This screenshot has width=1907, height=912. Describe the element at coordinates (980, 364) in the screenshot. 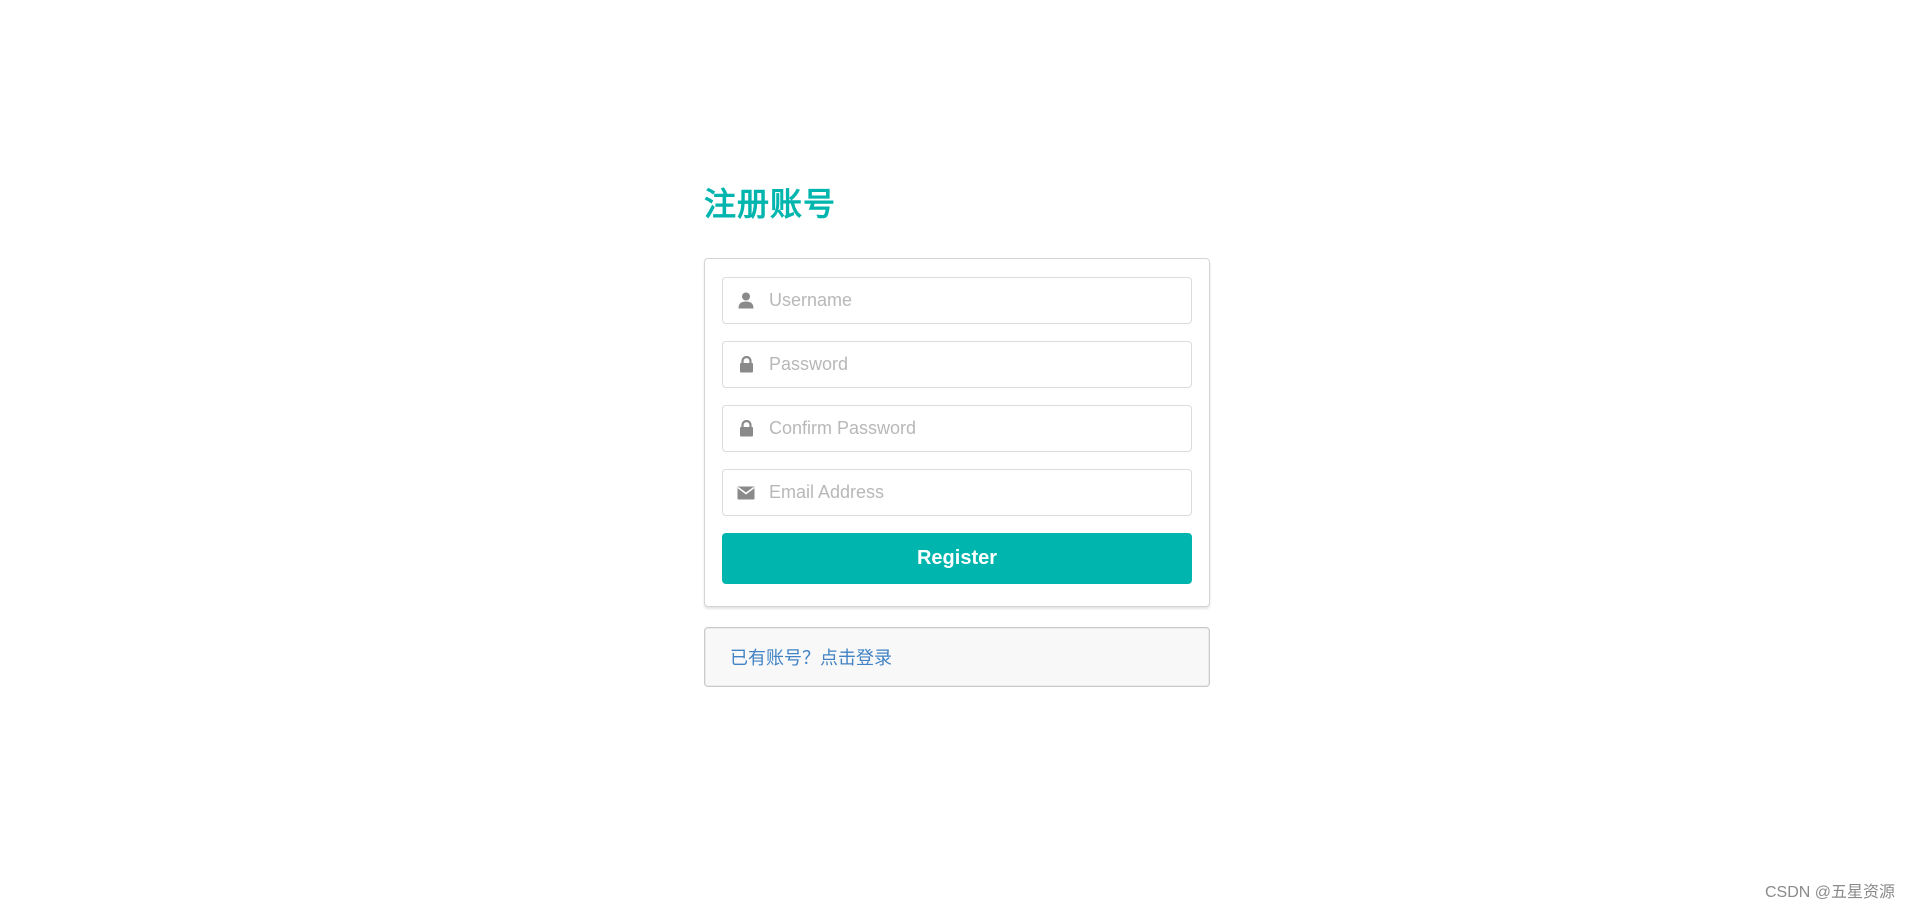

I see `password-input` at that location.